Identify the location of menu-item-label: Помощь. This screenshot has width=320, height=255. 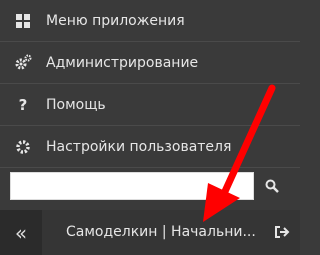
(76, 104).